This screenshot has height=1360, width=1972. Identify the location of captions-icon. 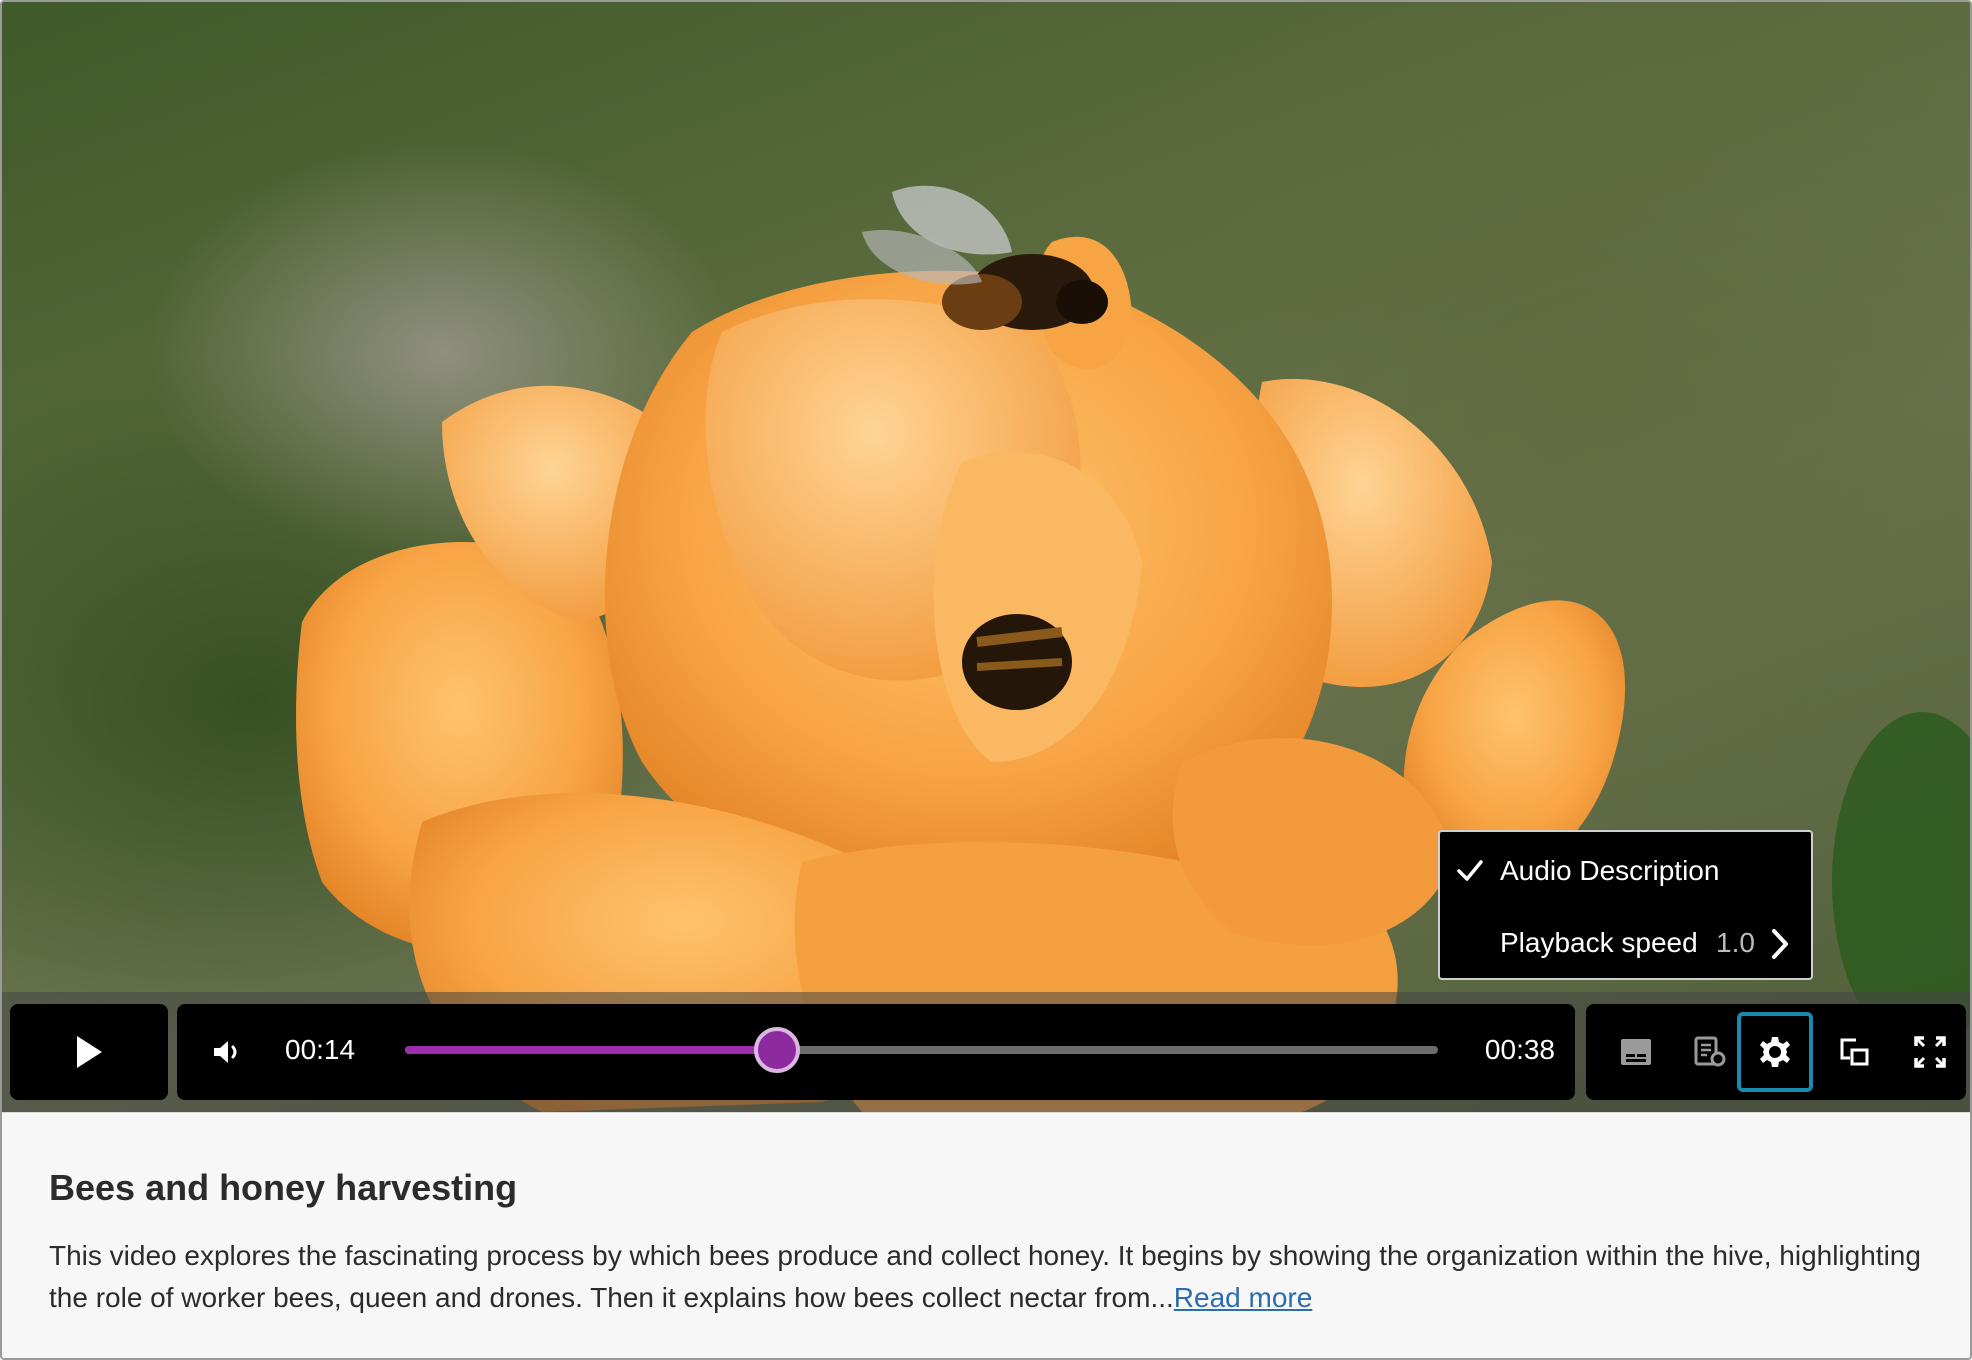
(1636, 1052).